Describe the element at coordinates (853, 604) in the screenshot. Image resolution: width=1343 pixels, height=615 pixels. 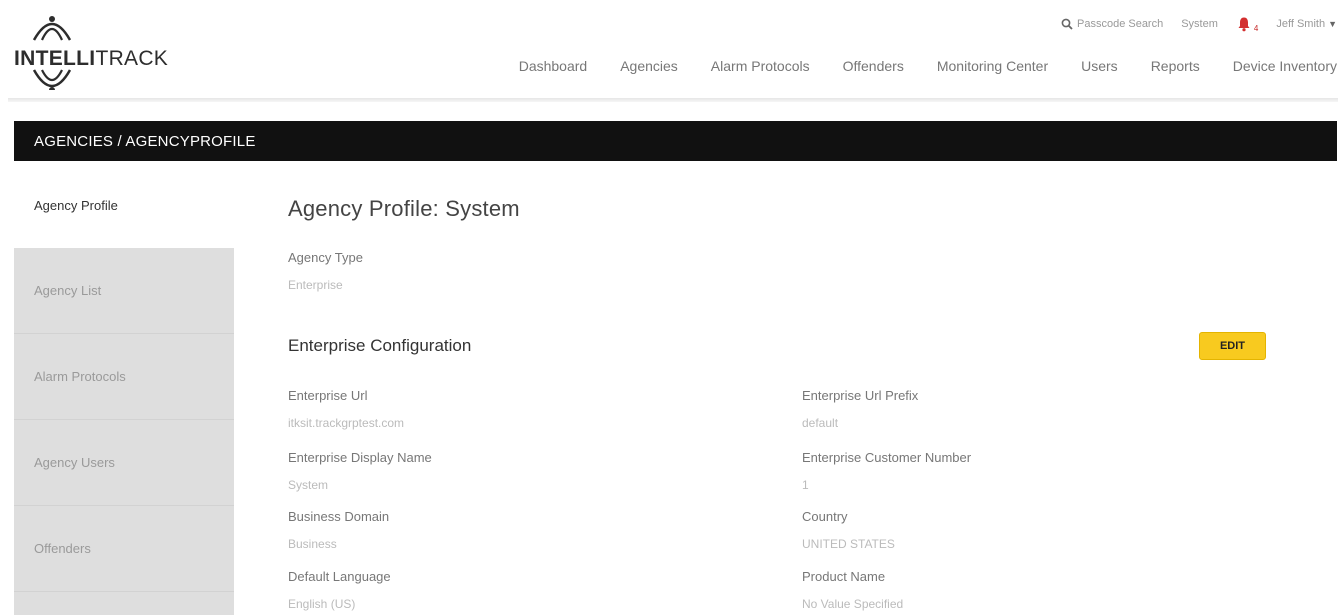
I see `field-value-product-name: No Value Specified` at that location.